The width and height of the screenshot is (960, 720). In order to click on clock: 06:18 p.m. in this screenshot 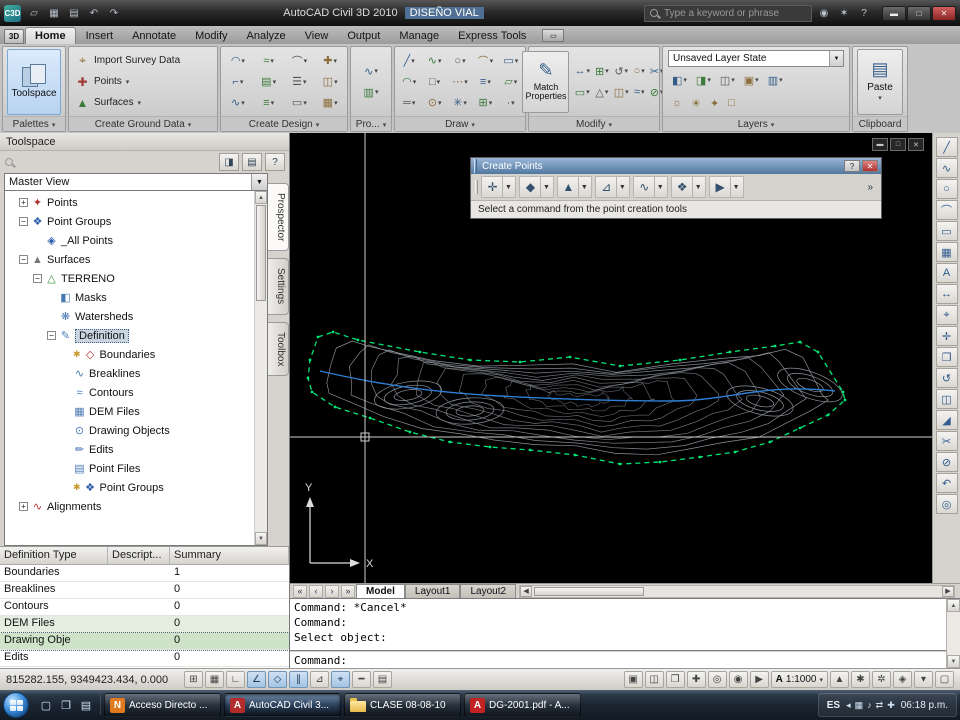, I will do `click(924, 705)`.